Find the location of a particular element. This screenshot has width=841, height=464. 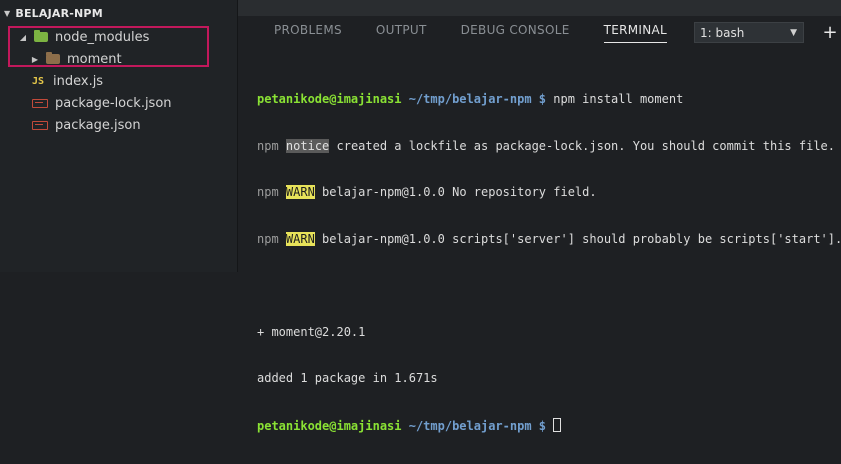

tree-item-moment: ▶ moment is located at coordinates (133, 59).